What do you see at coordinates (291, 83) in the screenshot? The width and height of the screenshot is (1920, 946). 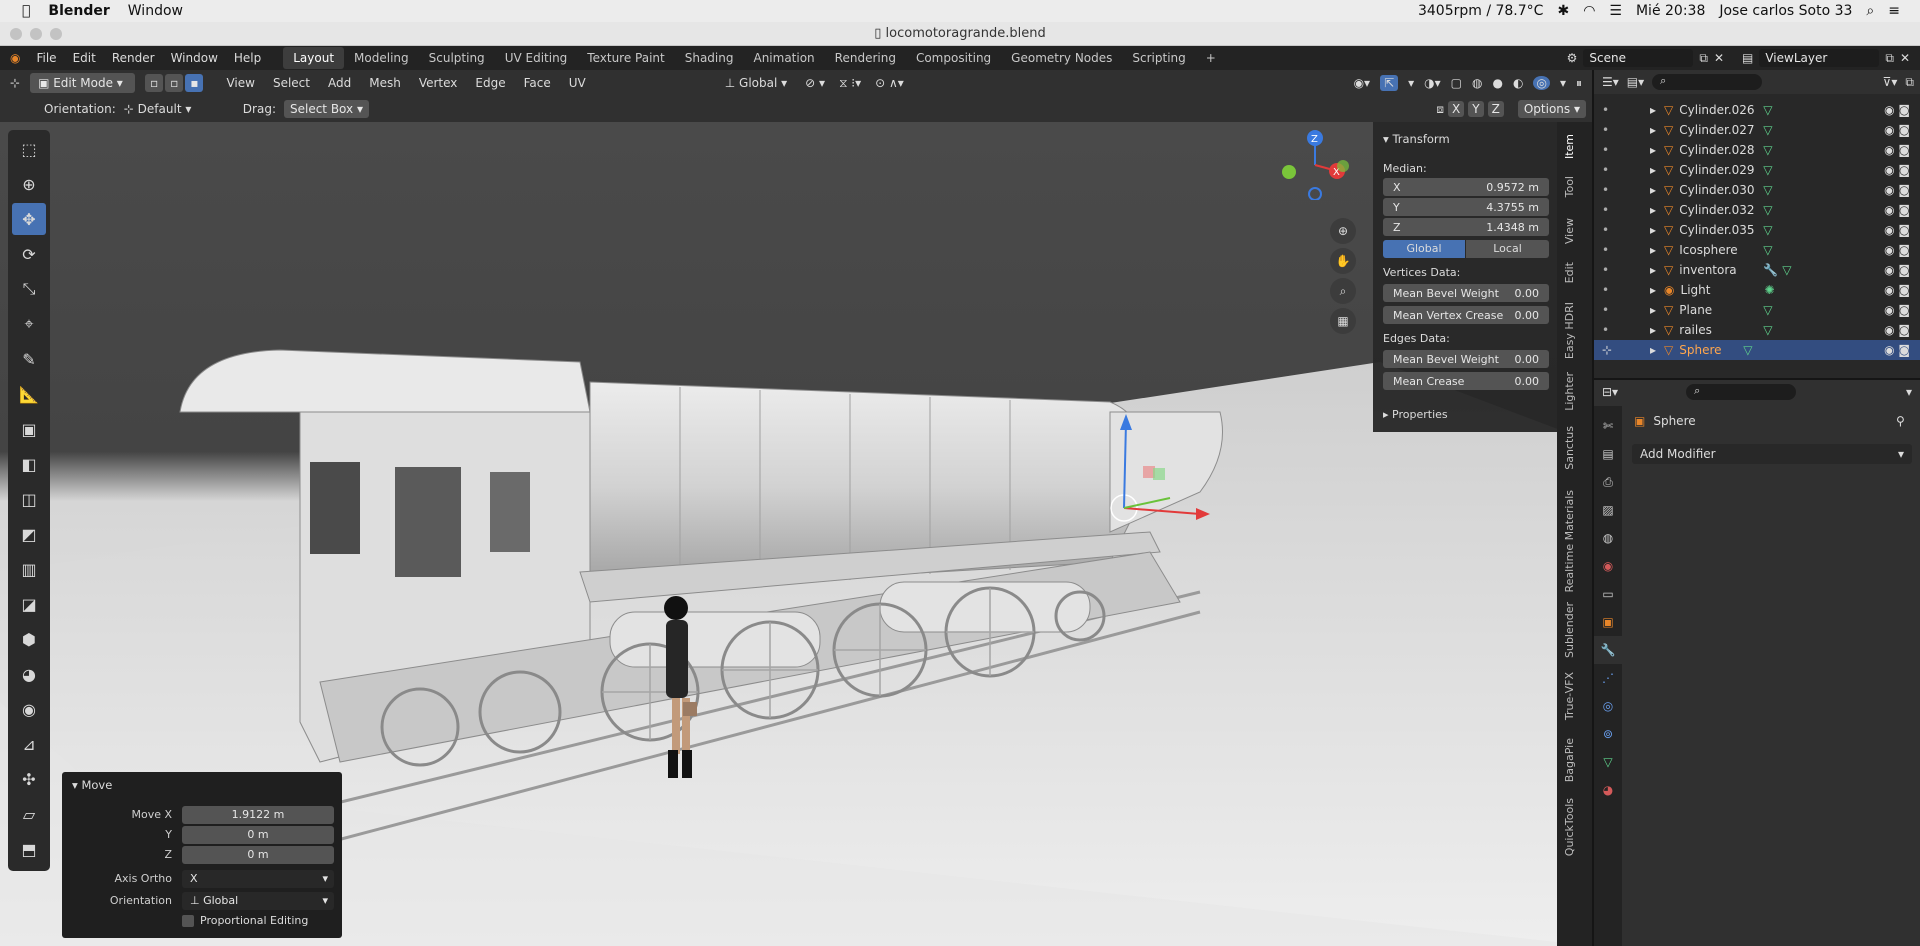 I see `menu-select: Select` at bounding box center [291, 83].